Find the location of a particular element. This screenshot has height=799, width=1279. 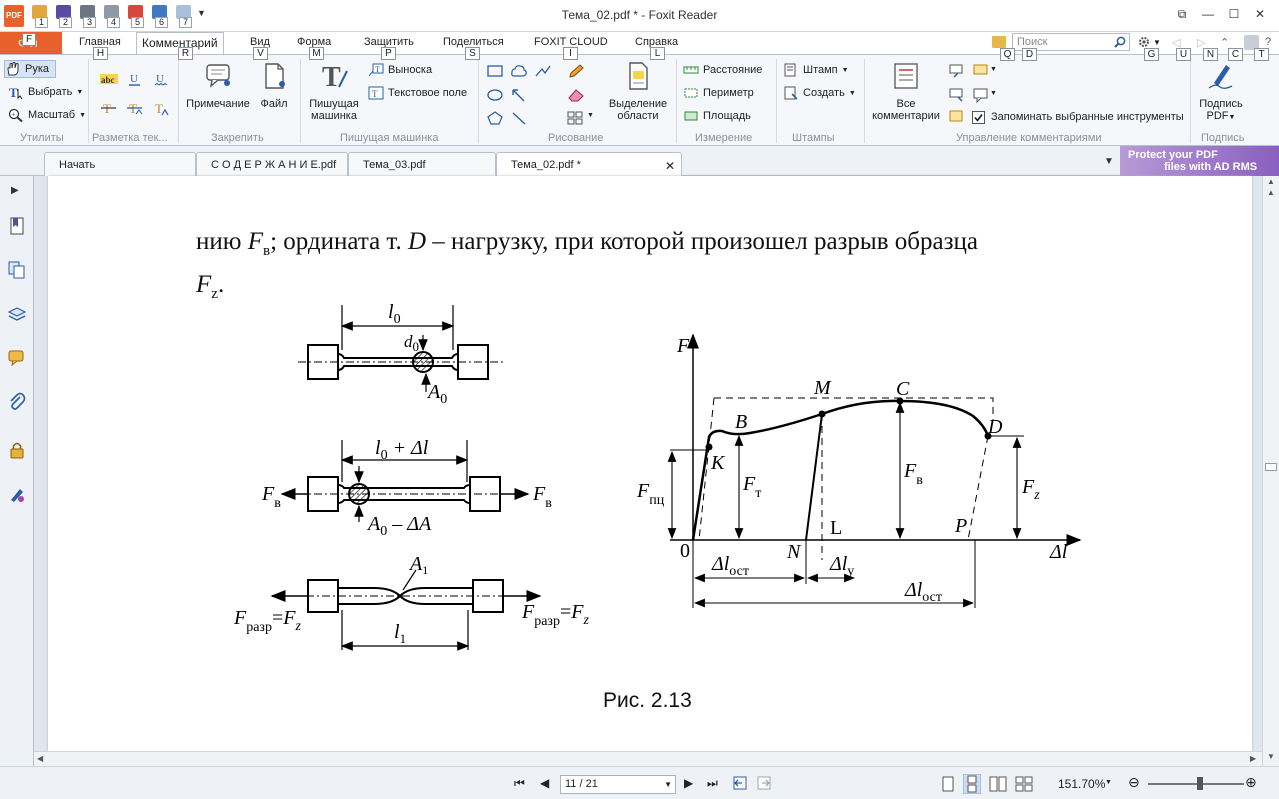

zoom-in-icon: ⊕ is located at coordinates (1251, 782).